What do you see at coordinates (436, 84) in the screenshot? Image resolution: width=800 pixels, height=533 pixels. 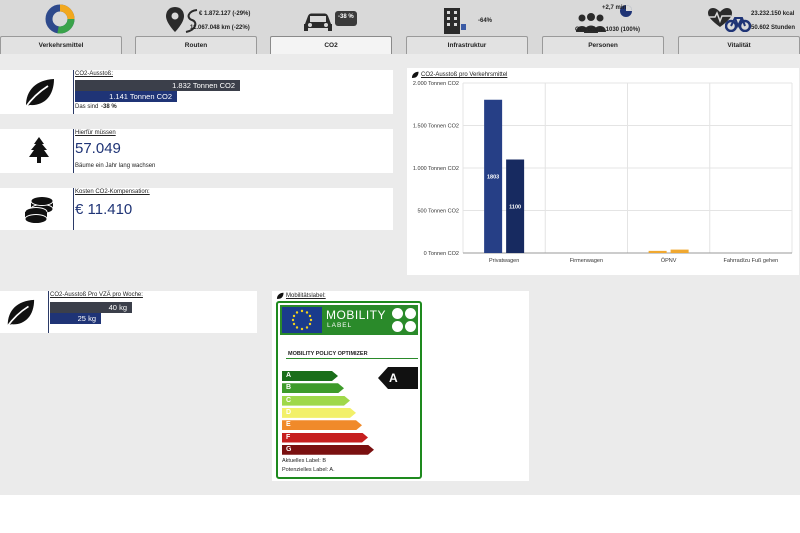 I see `y-tick-label: 2.000 Tonnen CO2` at bounding box center [436, 84].